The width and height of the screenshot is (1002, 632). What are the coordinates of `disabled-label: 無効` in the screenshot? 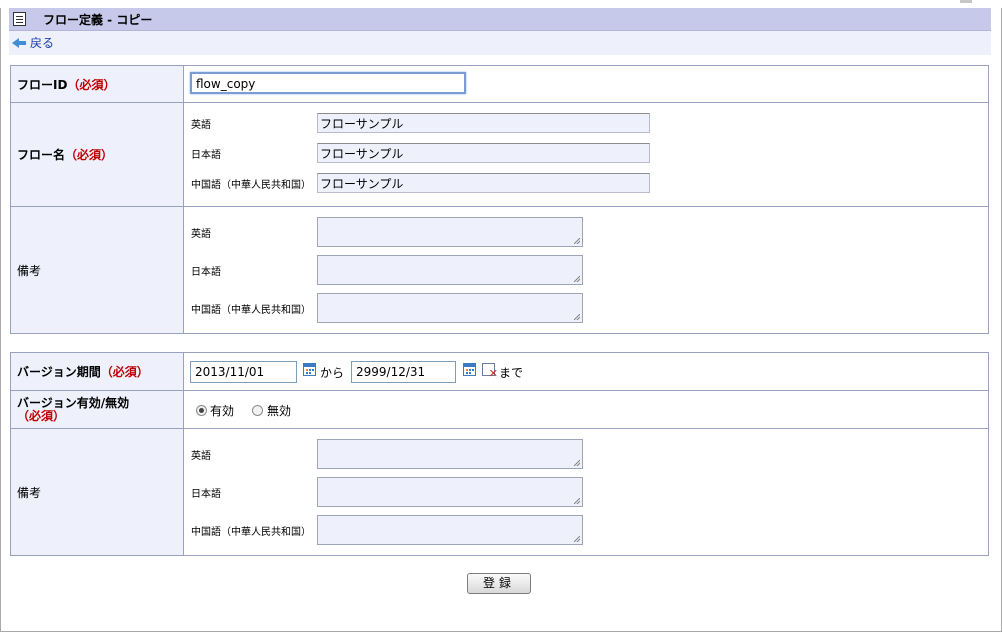 It's located at (279, 411).